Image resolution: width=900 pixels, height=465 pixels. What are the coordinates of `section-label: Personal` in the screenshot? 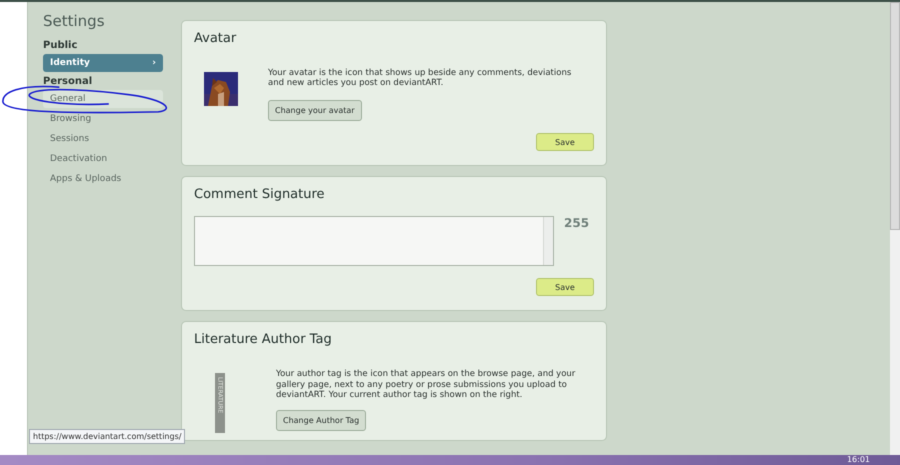 It's located at (68, 81).